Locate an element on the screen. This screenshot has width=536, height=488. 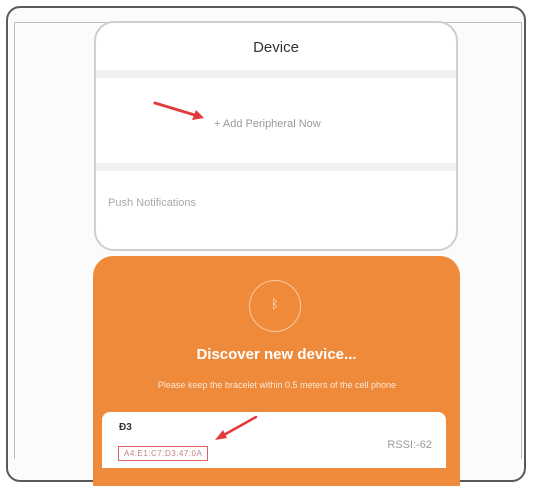
bluetooth-icon: ᛒ is located at coordinates (275, 304).